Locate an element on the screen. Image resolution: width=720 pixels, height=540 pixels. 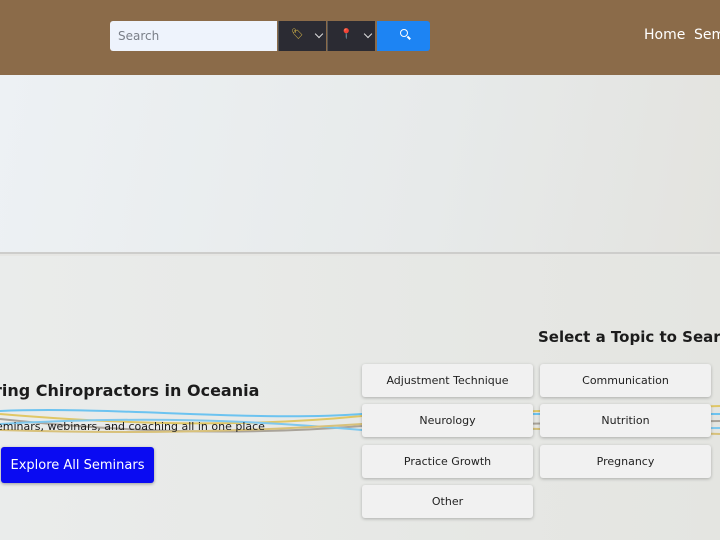
topic-neurology: Neurology is located at coordinates (447, 420).